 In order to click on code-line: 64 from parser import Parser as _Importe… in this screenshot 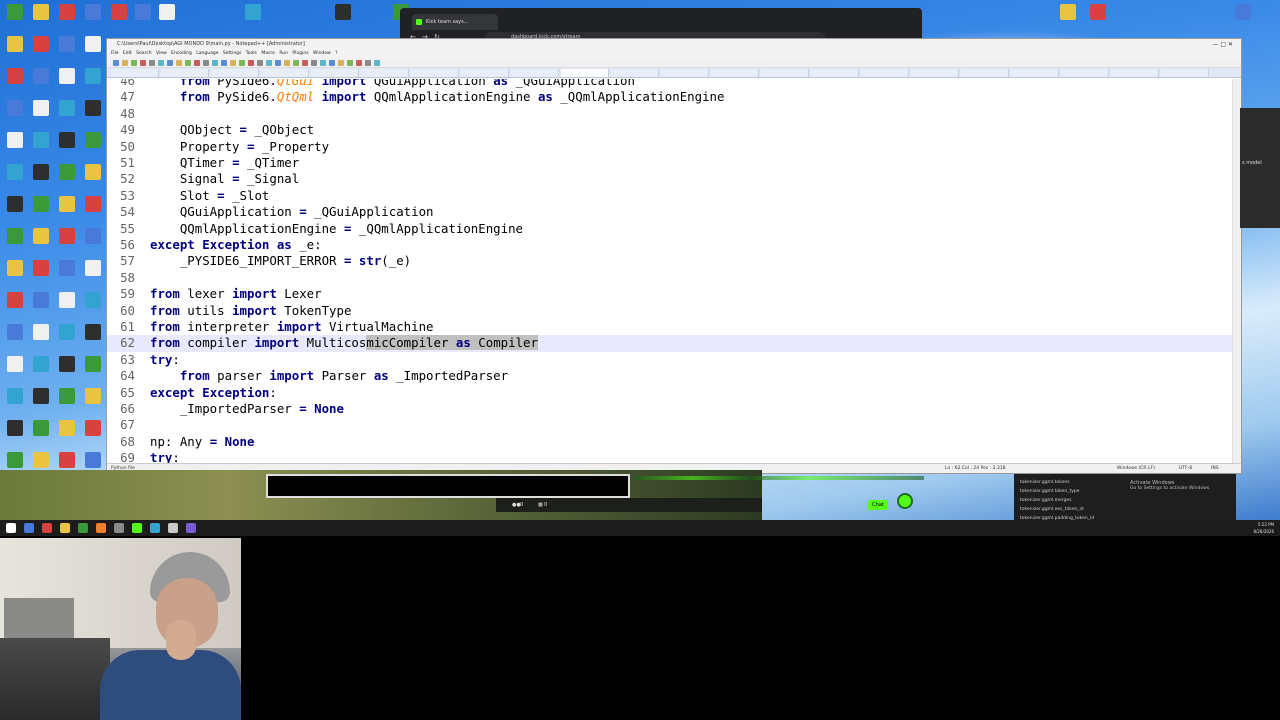, I will do `click(670, 376)`.